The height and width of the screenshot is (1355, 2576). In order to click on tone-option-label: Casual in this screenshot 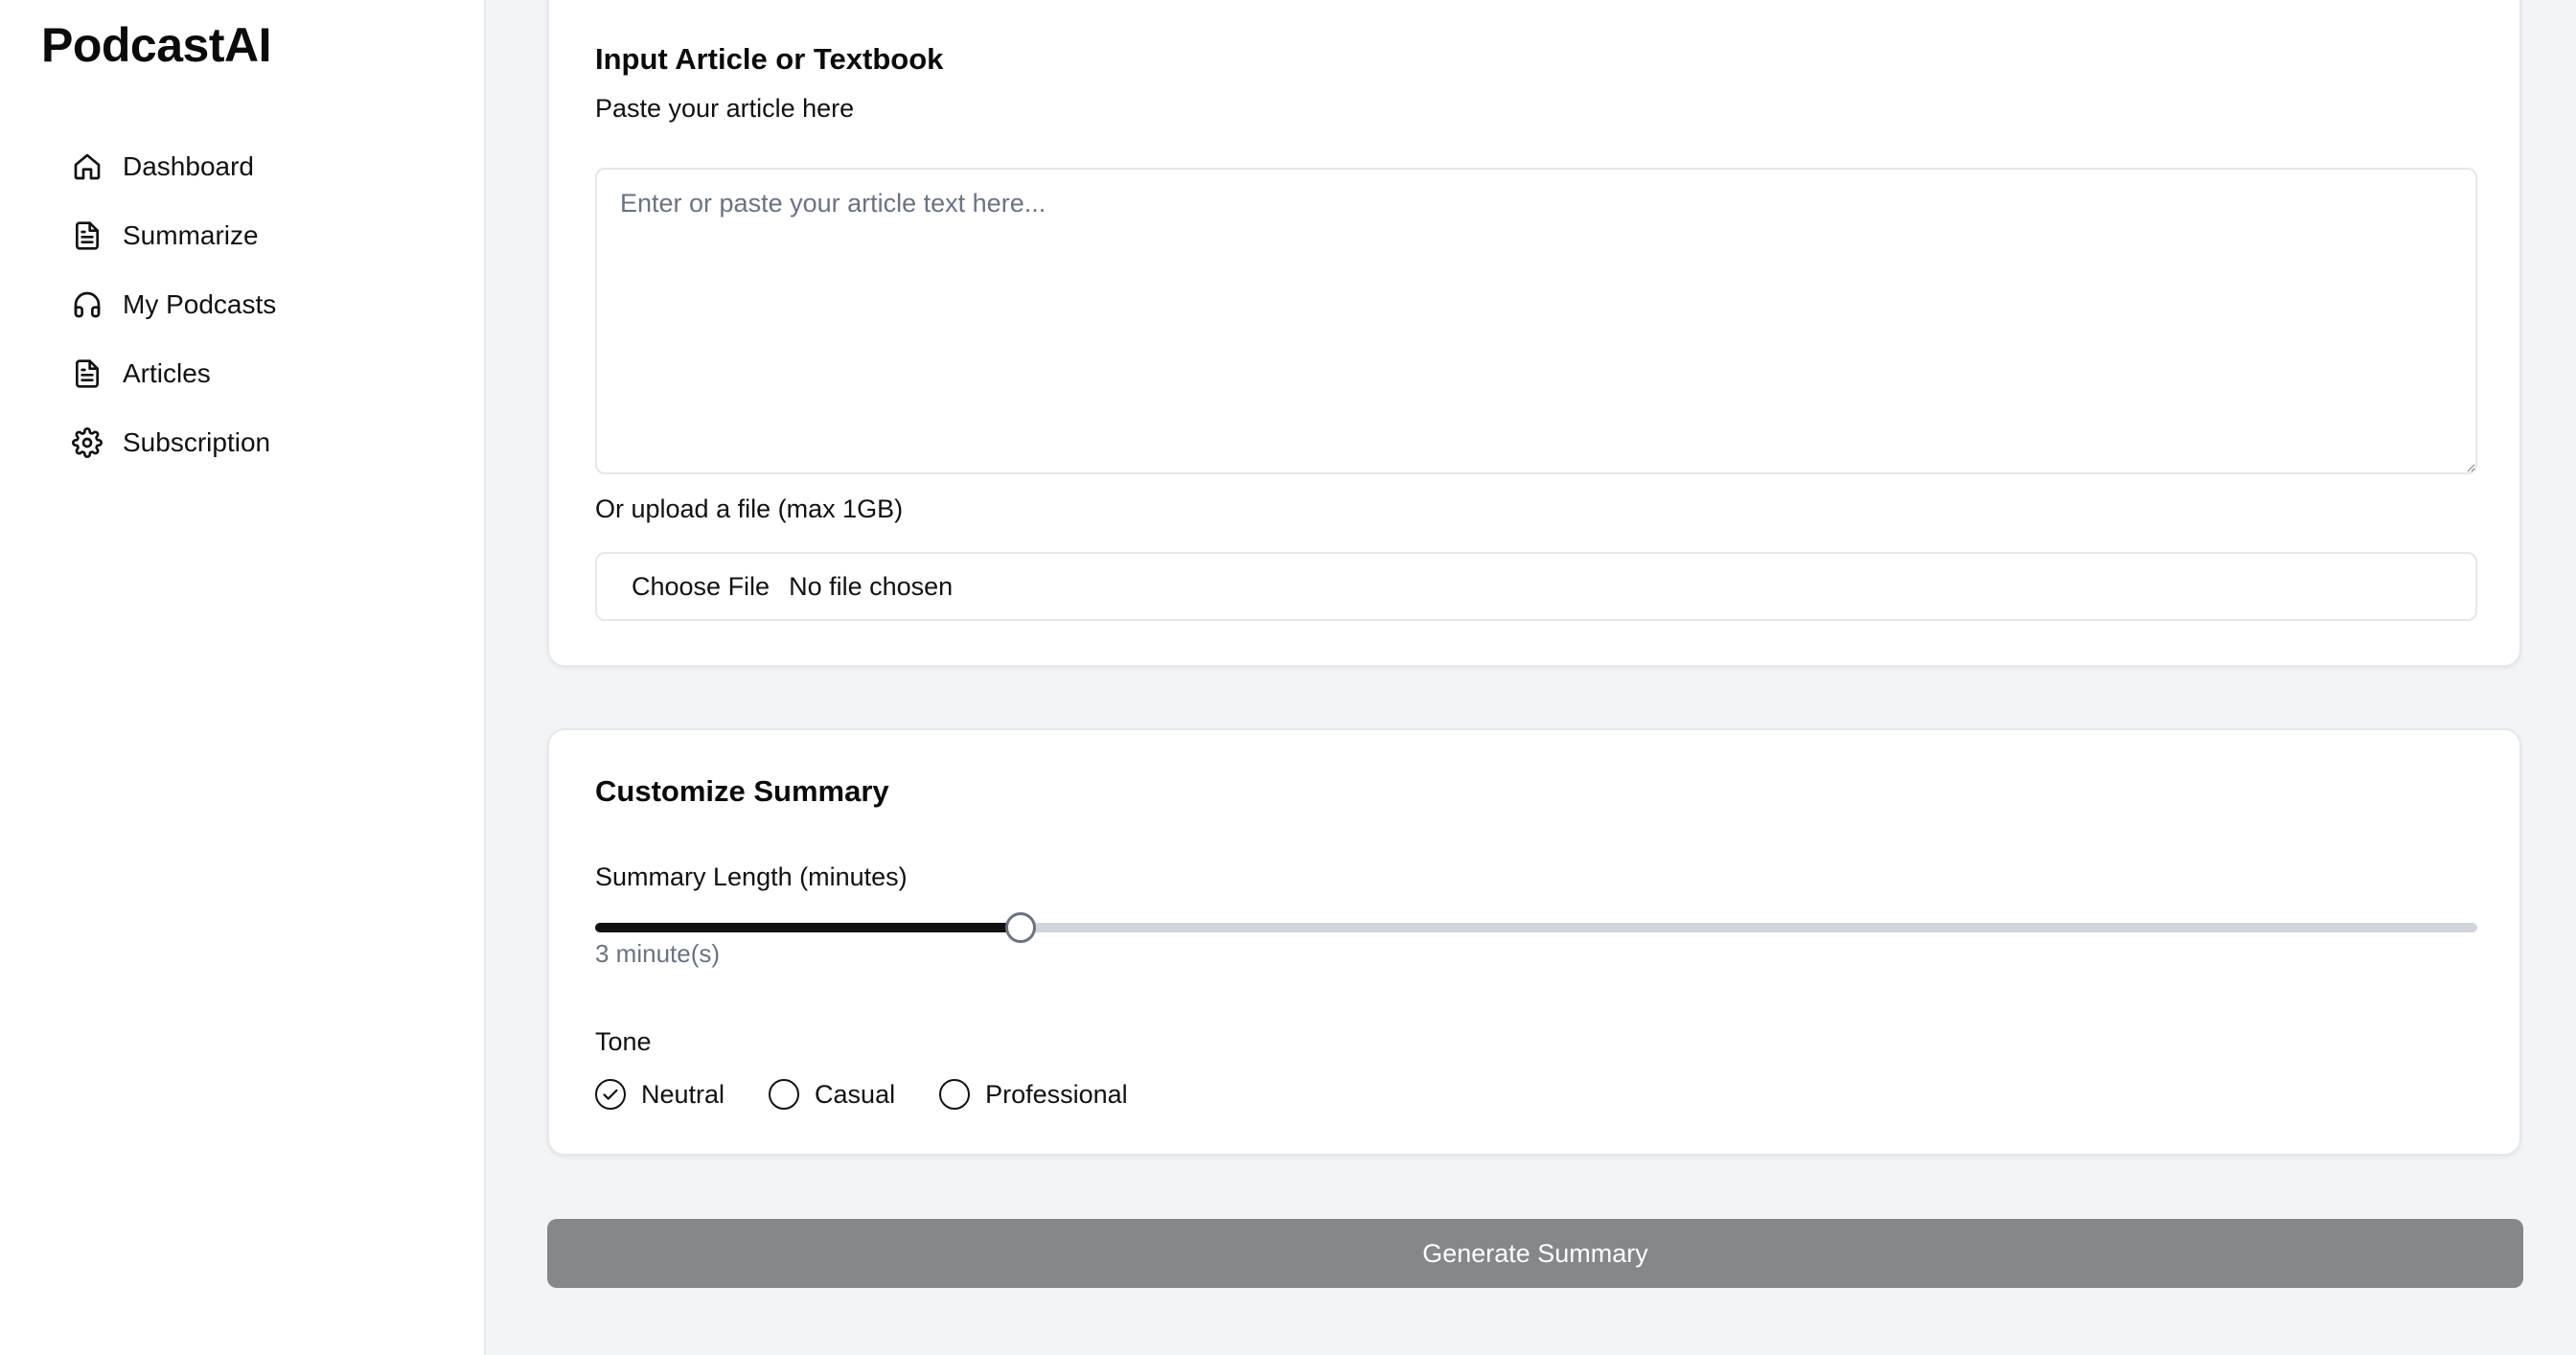, I will do `click(855, 1094)`.